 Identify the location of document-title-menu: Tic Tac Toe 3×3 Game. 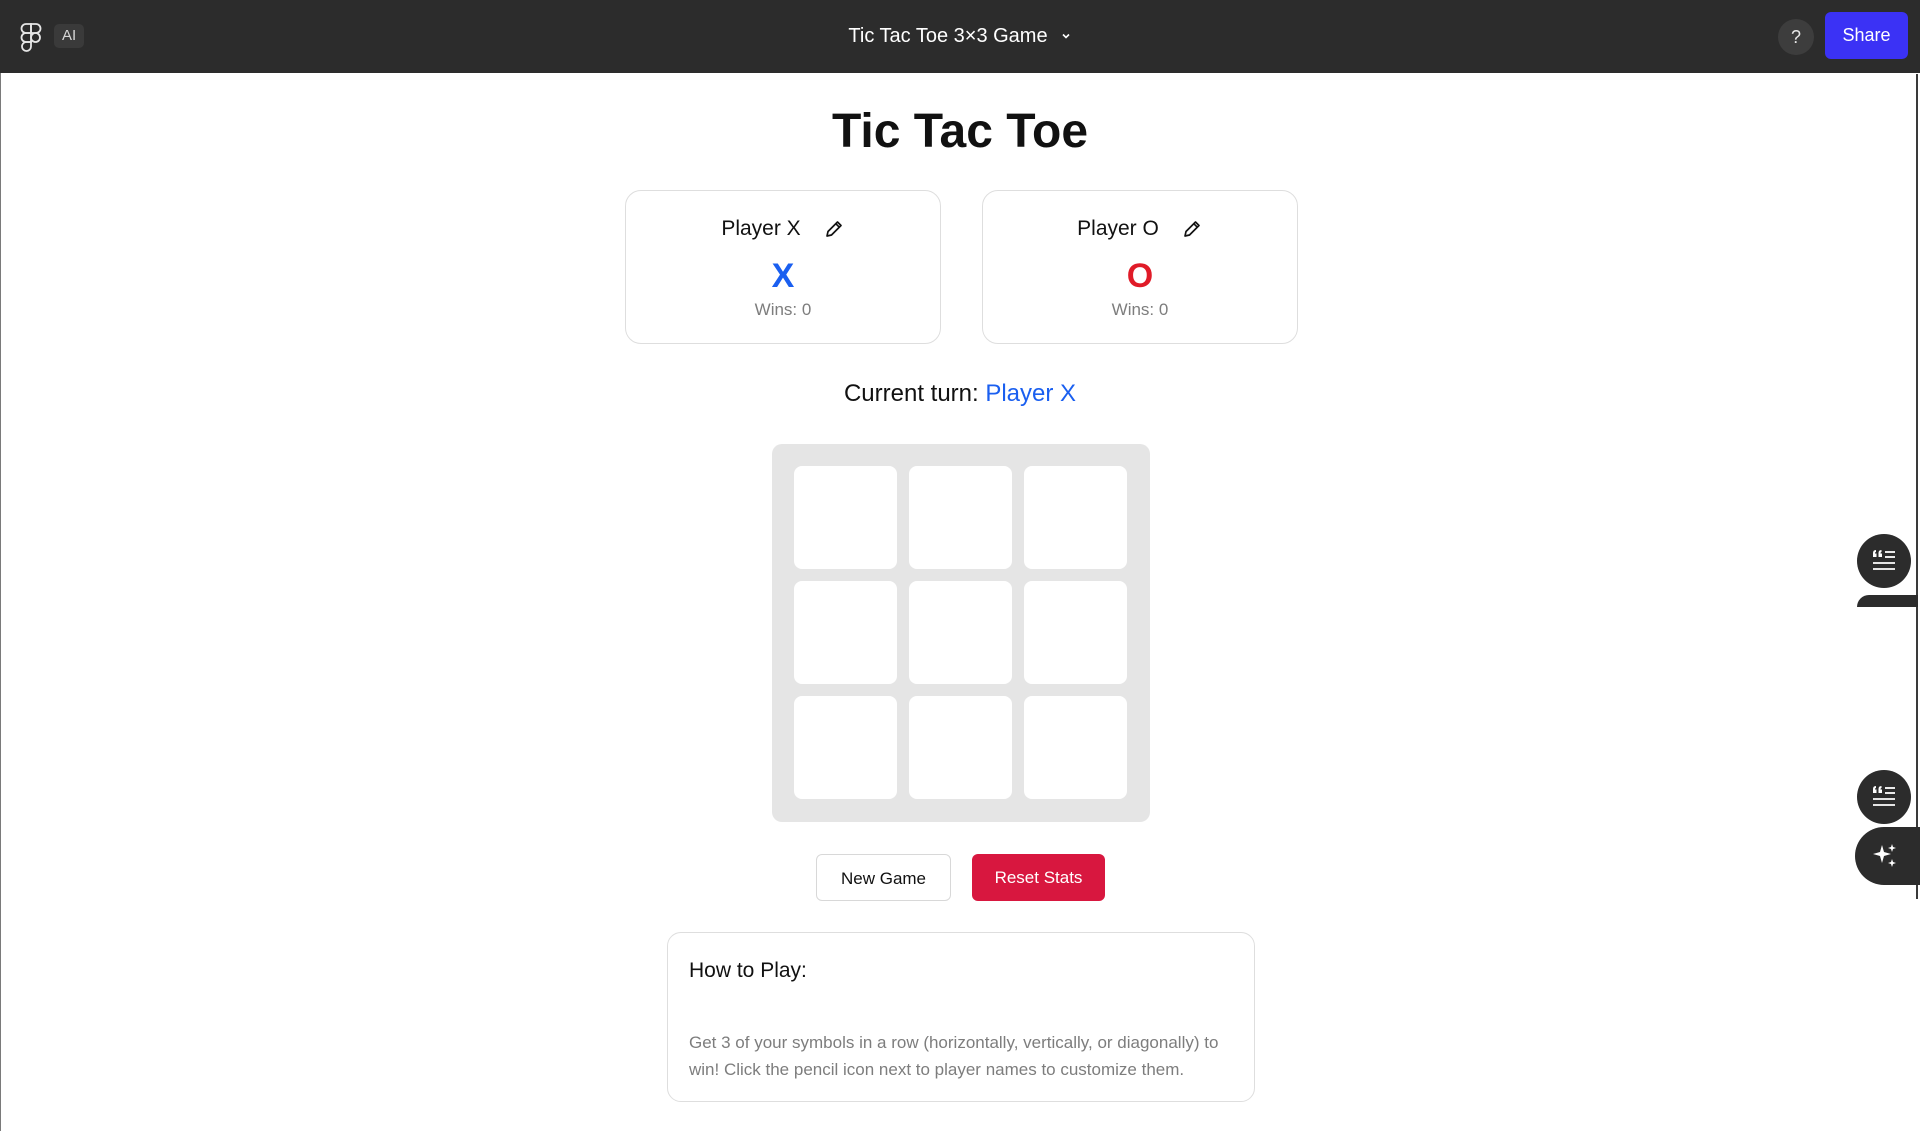
(959, 36).